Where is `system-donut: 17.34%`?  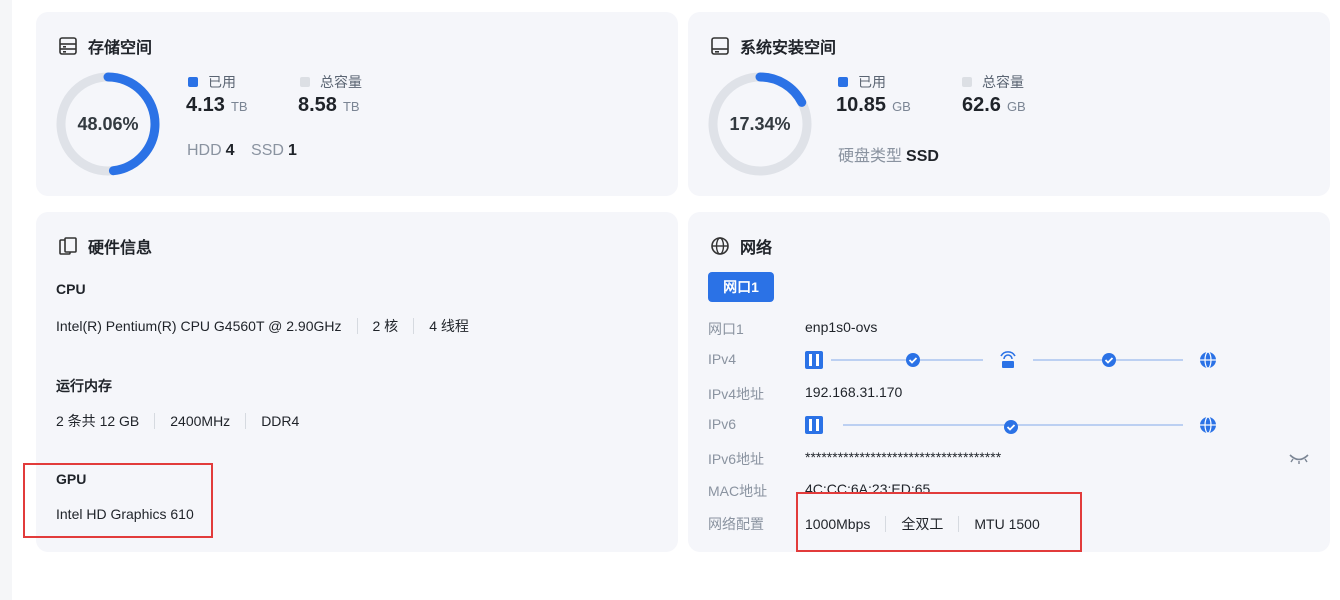
system-donut: 17.34% is located at coordinates (760, 124).